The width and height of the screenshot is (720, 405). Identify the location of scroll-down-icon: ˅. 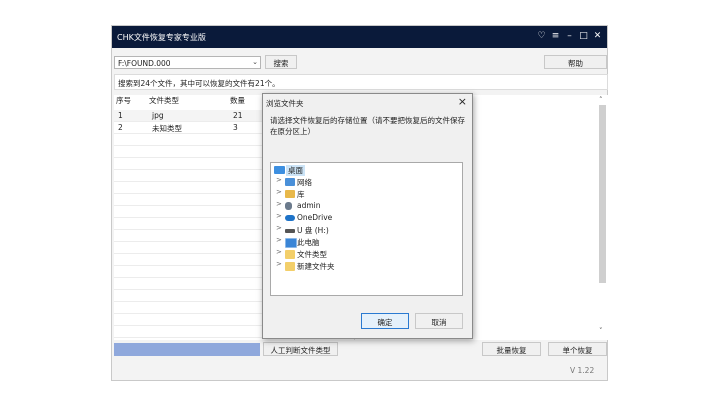
(601, 331).